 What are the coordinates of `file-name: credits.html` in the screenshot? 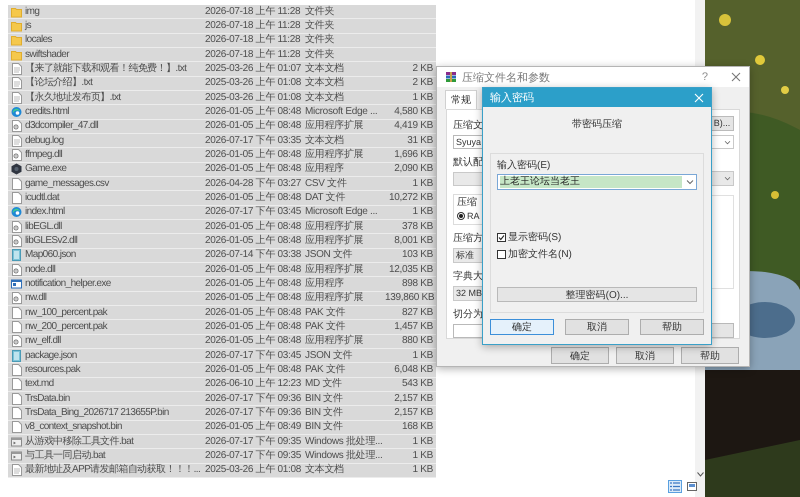 It's located at (115, 112).